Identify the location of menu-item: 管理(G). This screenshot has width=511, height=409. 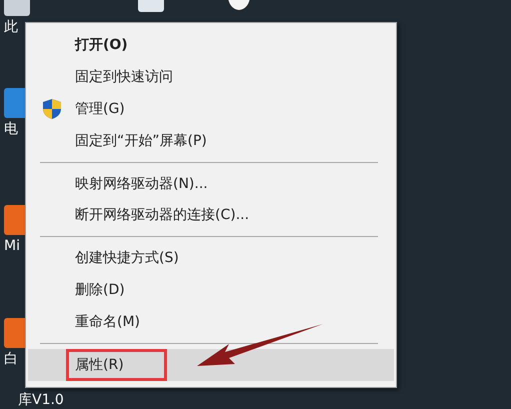
(211, 108).